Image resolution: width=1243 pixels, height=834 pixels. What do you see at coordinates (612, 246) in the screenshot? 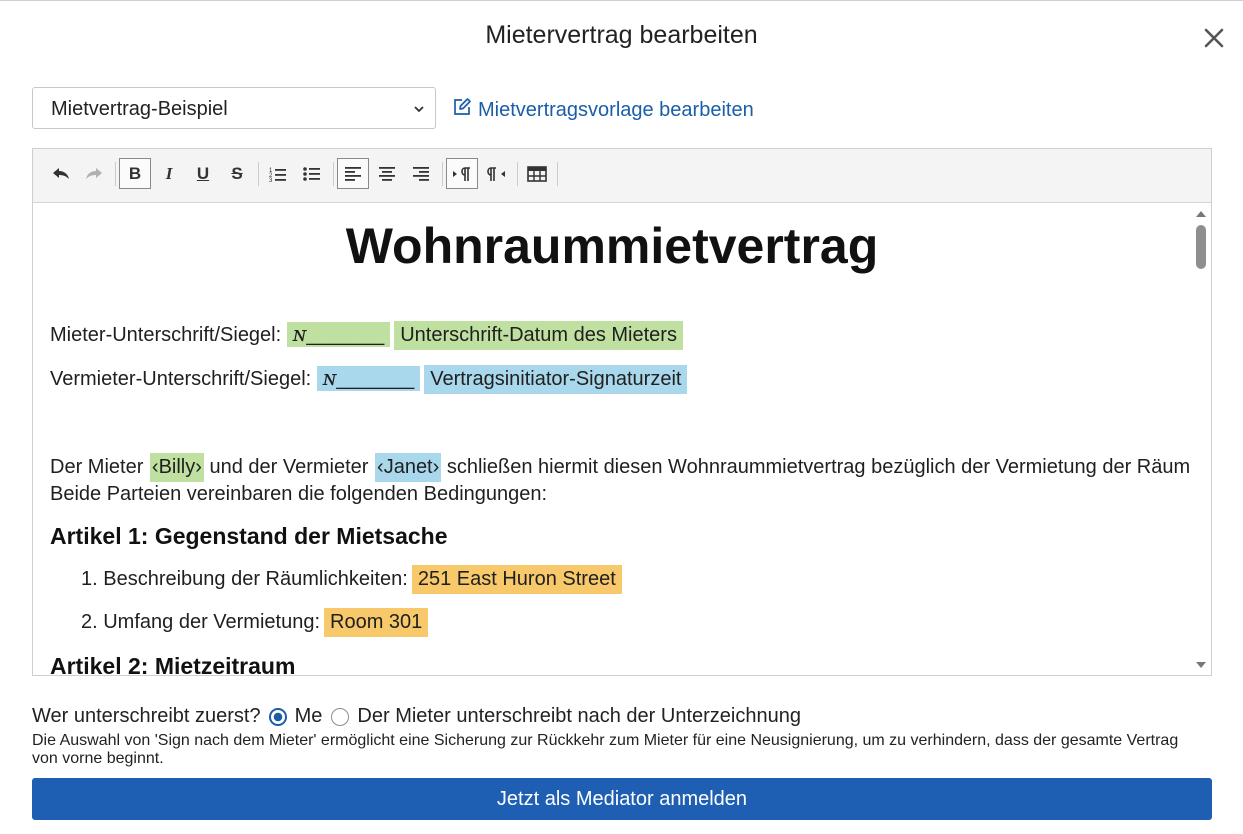
I see `document-title: Wohnraummietvertrag` at bounding box center [612, 246].